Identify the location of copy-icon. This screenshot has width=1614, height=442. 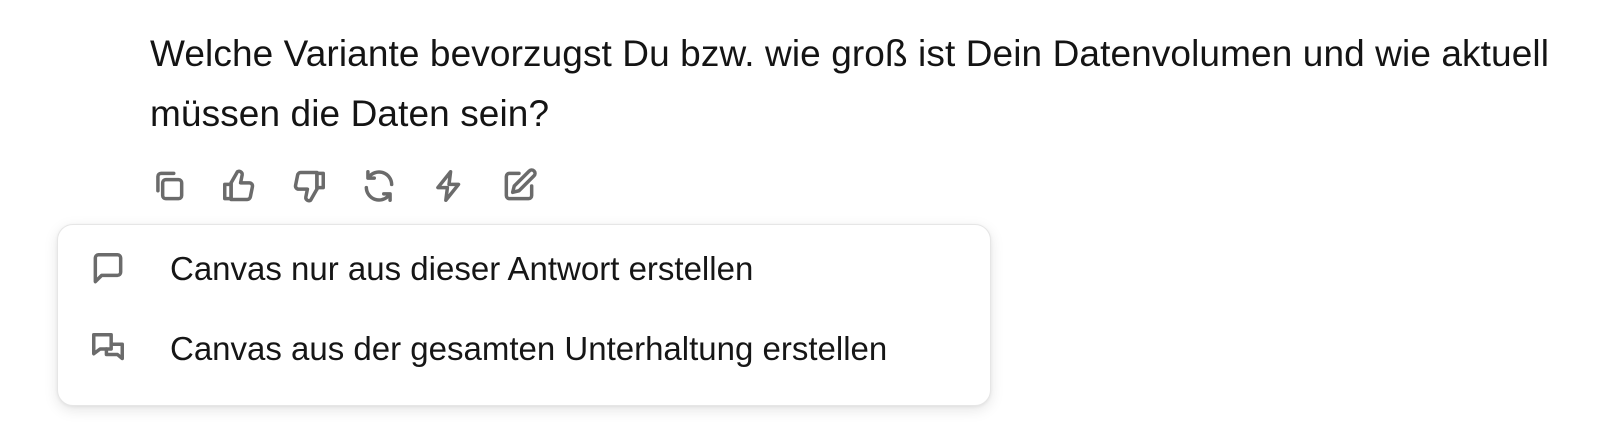
(170, 186).